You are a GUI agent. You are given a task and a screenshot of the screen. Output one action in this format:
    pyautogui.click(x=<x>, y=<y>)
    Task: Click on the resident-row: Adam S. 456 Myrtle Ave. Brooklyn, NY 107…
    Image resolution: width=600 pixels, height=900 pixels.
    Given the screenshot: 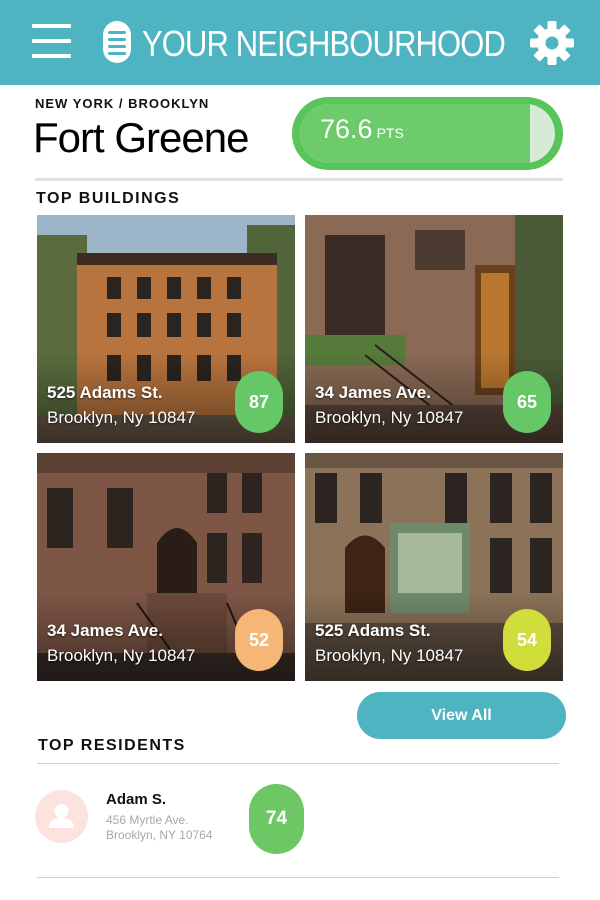 What is the action you would take?
    pyautogui.click(x=300, y=820)
    